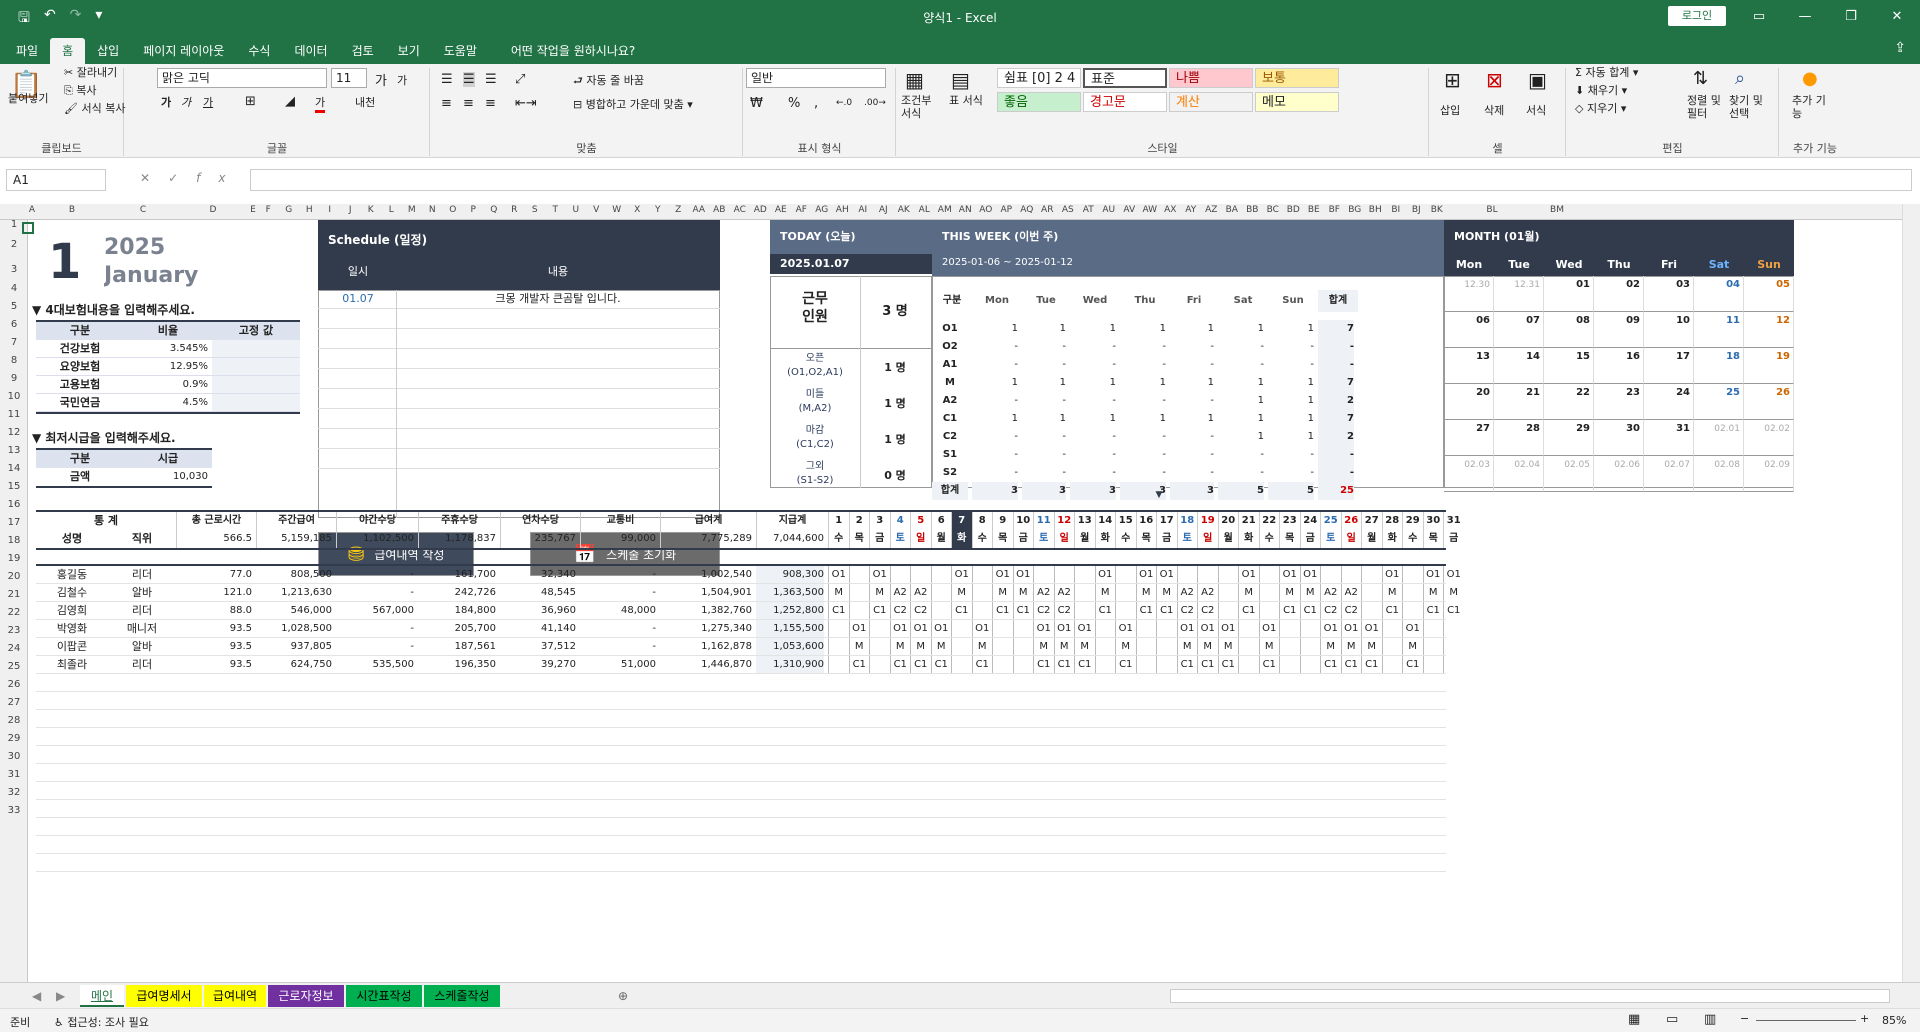  I want to click on font-color-button: 가, so click(320, 103).